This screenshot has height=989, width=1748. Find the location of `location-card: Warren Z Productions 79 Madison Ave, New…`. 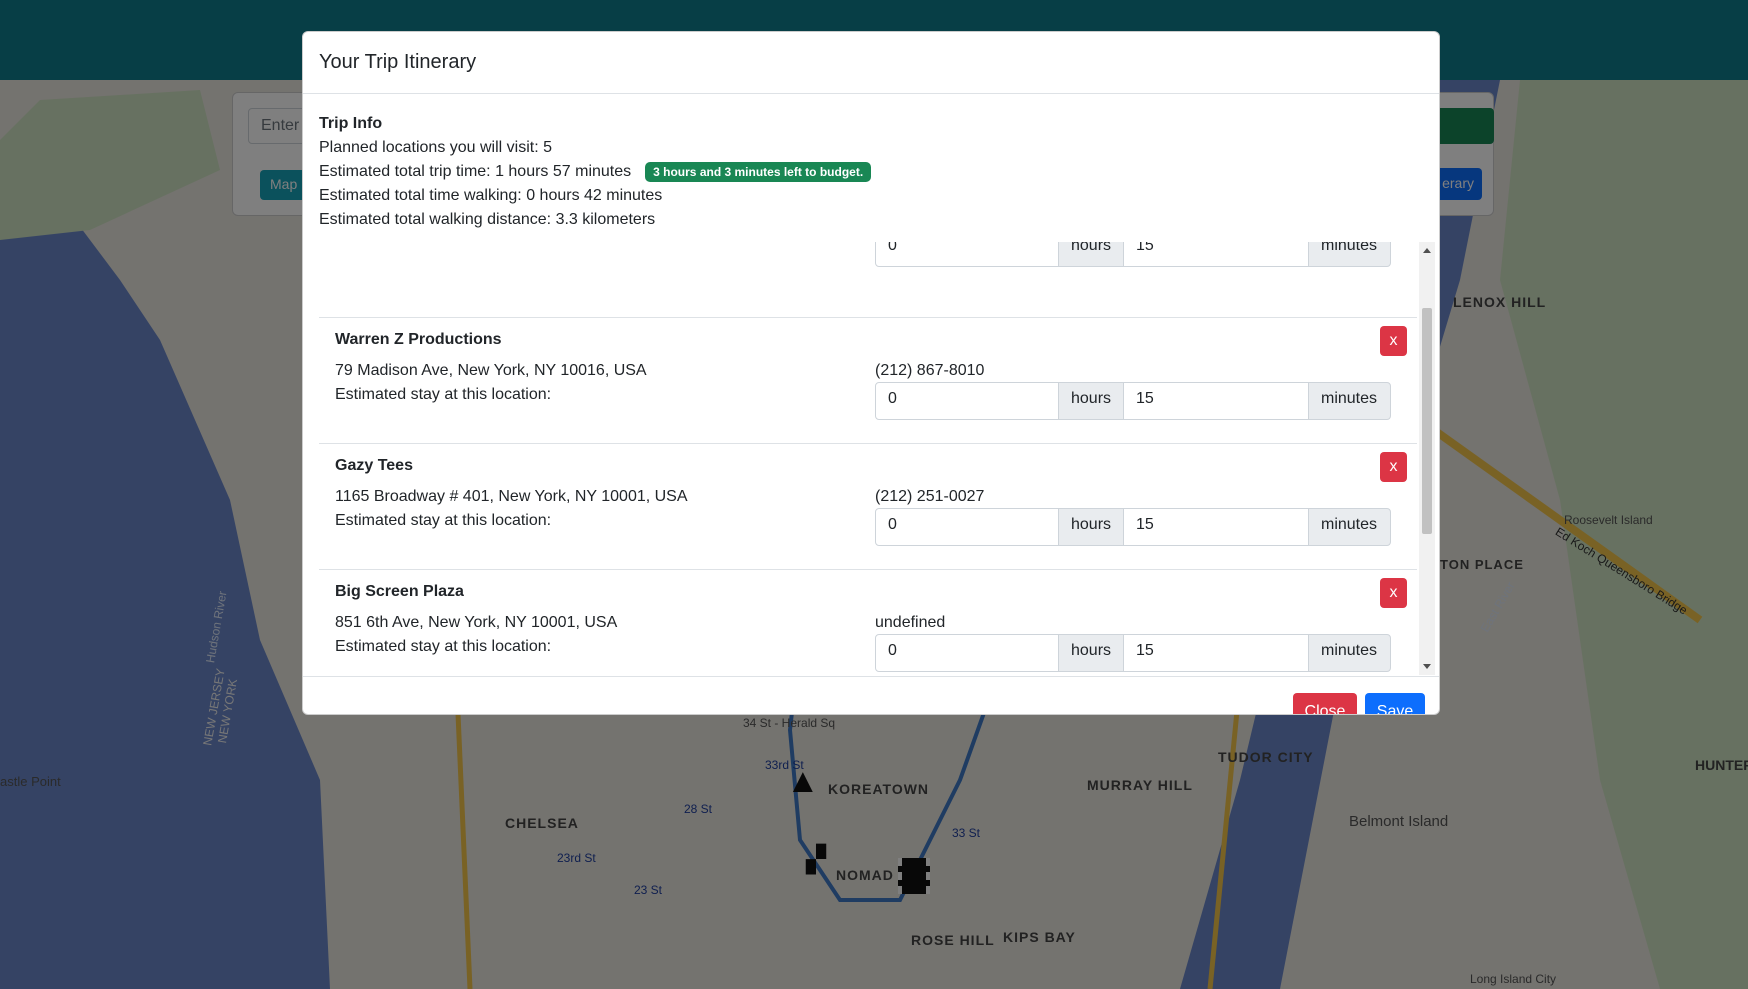

location-card: Warren Z Productions 79 Madison Ave, New… is located at coordinates (868, 381).